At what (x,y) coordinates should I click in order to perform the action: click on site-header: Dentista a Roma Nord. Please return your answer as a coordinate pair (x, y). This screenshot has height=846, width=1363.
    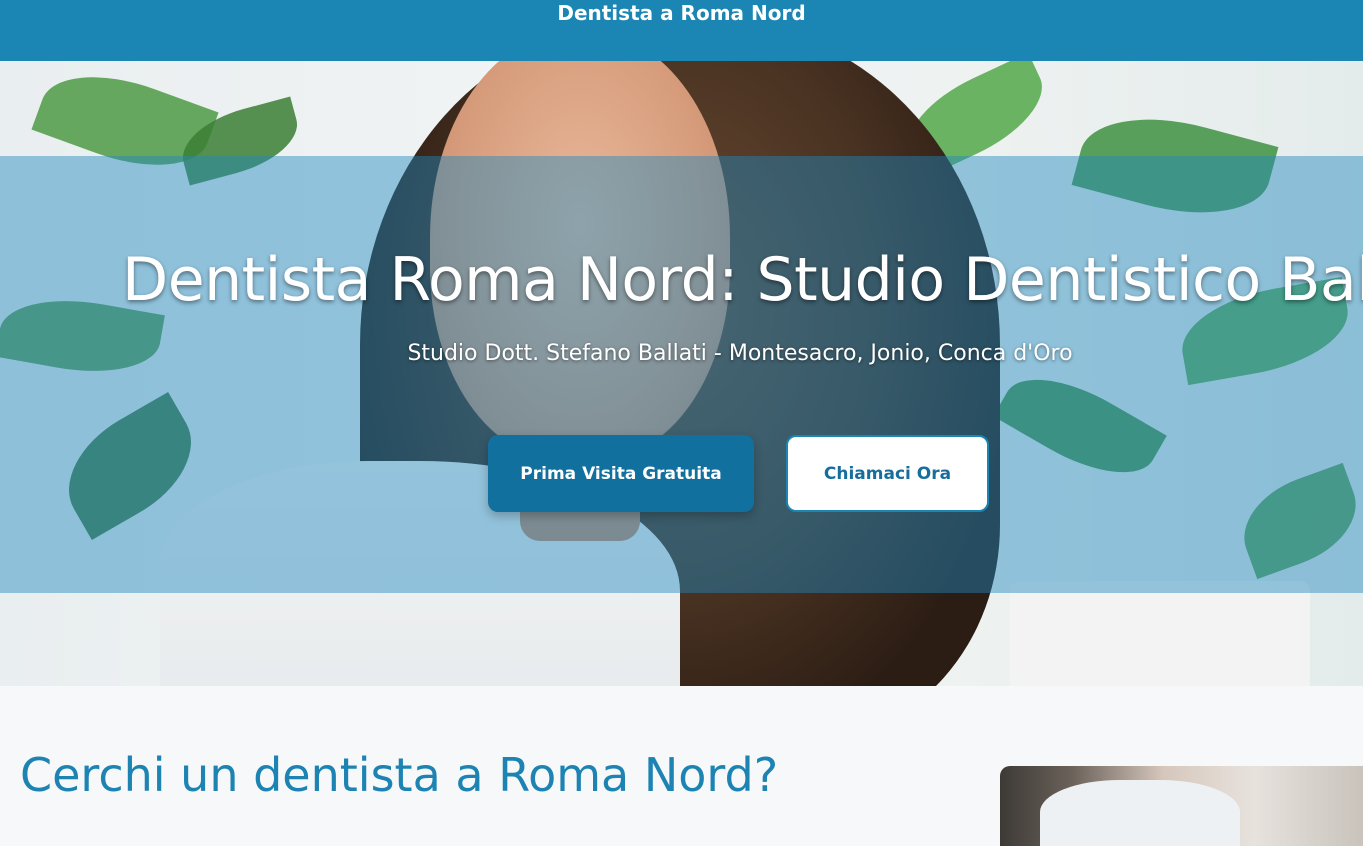
    Looking at the image, I should click on (681, 30).